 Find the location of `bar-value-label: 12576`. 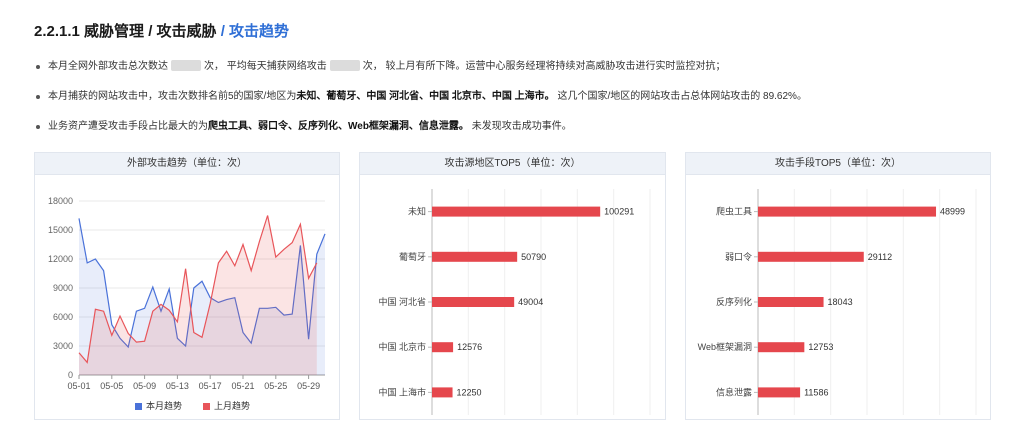

bar-value-label: 12576 is located at coordinates (469, 347).